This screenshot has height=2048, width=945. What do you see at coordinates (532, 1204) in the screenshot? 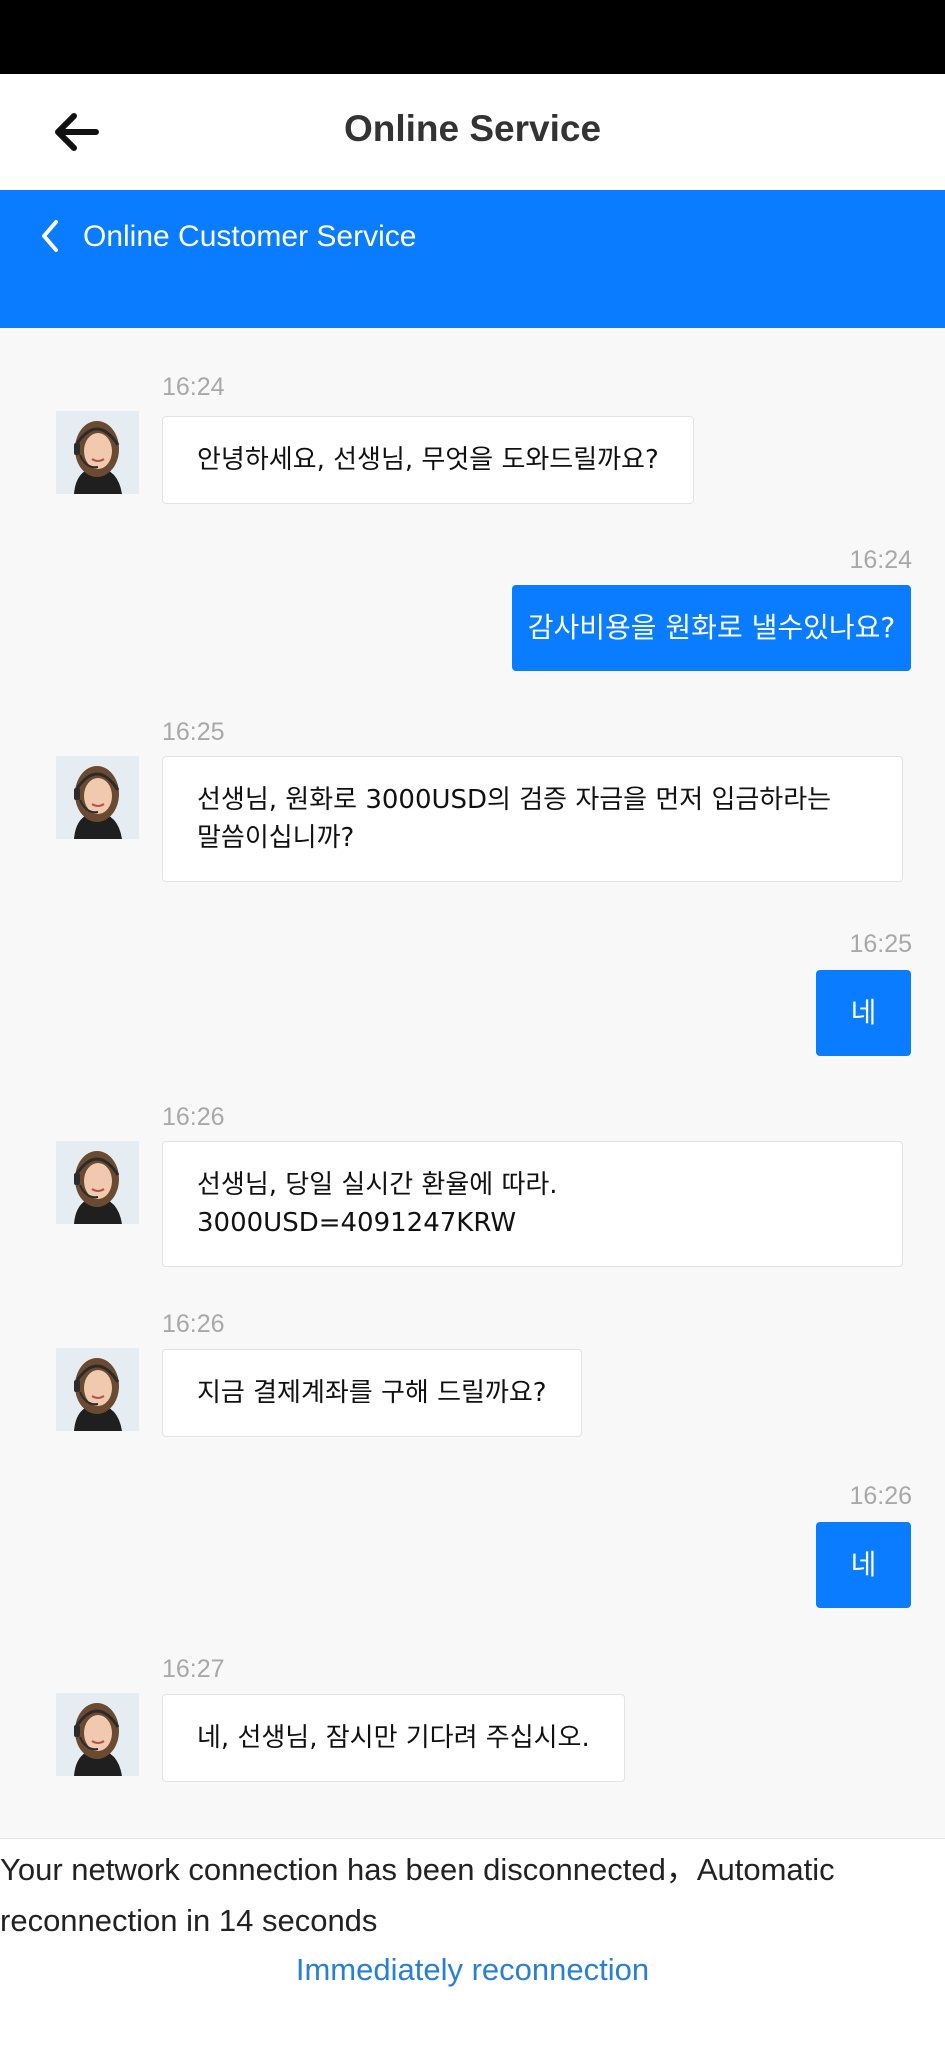
I see `agent-message: 선생님, 당일 실시간 환율에 따라. 3000USD=4091247KRW` at bounding box center [532, 1204].